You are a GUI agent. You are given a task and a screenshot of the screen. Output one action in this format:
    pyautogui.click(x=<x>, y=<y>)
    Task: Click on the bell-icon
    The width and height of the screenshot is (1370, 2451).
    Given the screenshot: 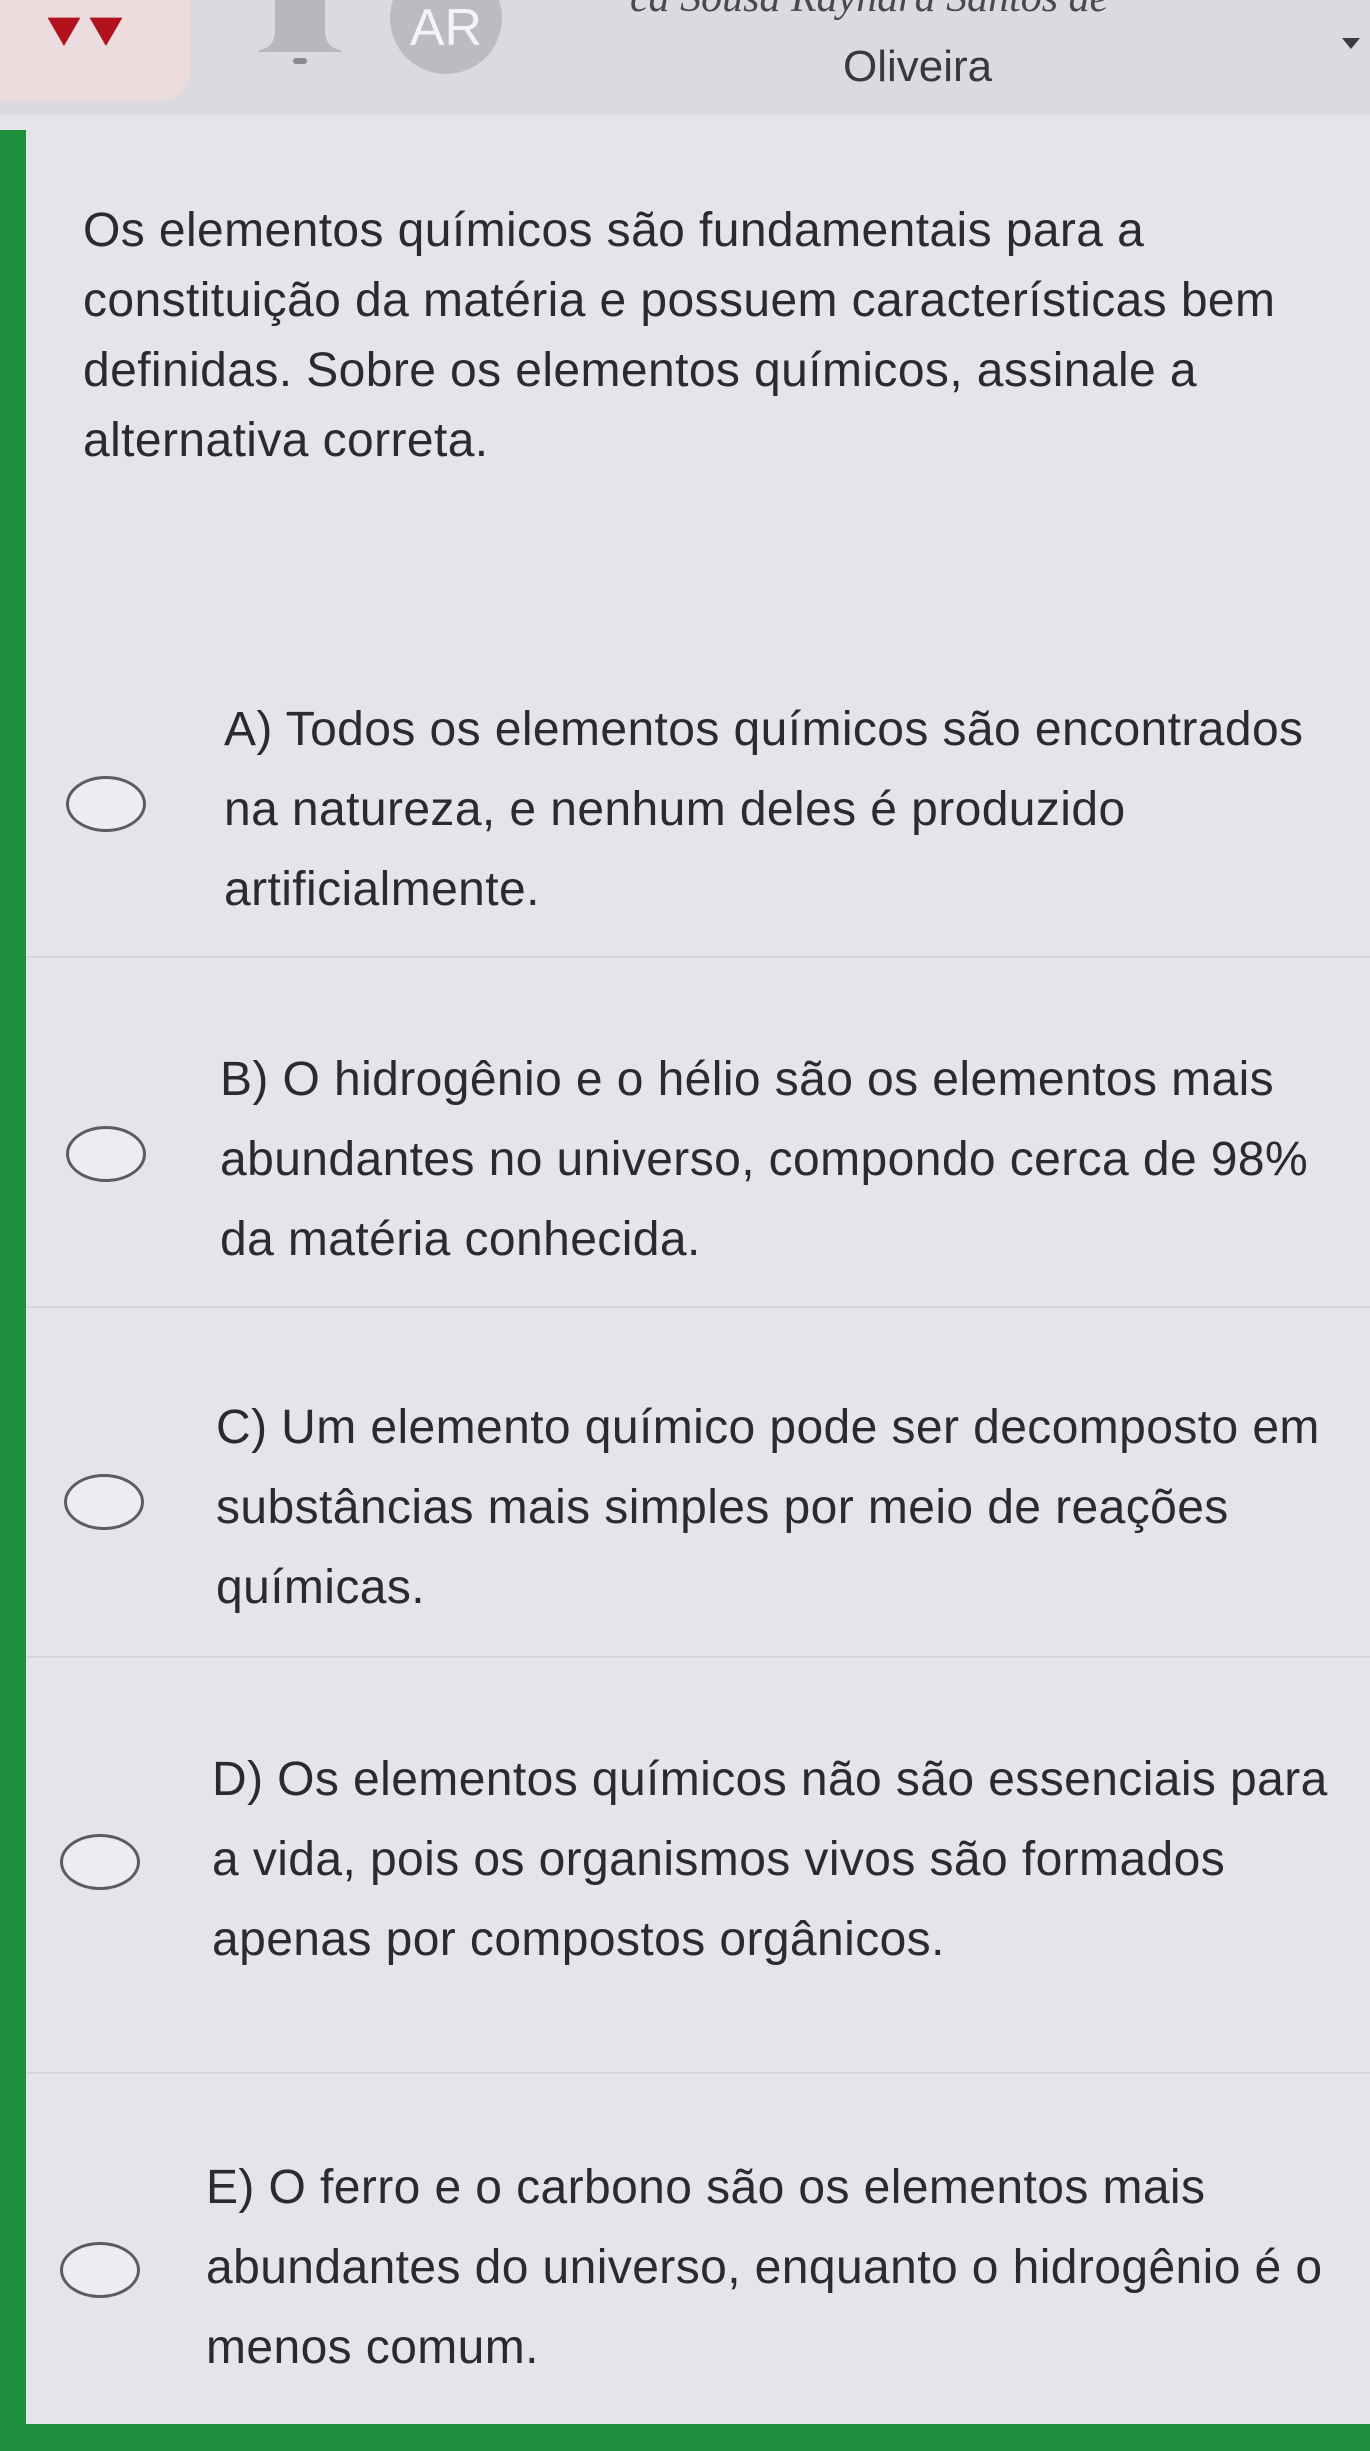 What is the action you would take?
    pyautogui.click(x=300, y=35)
    